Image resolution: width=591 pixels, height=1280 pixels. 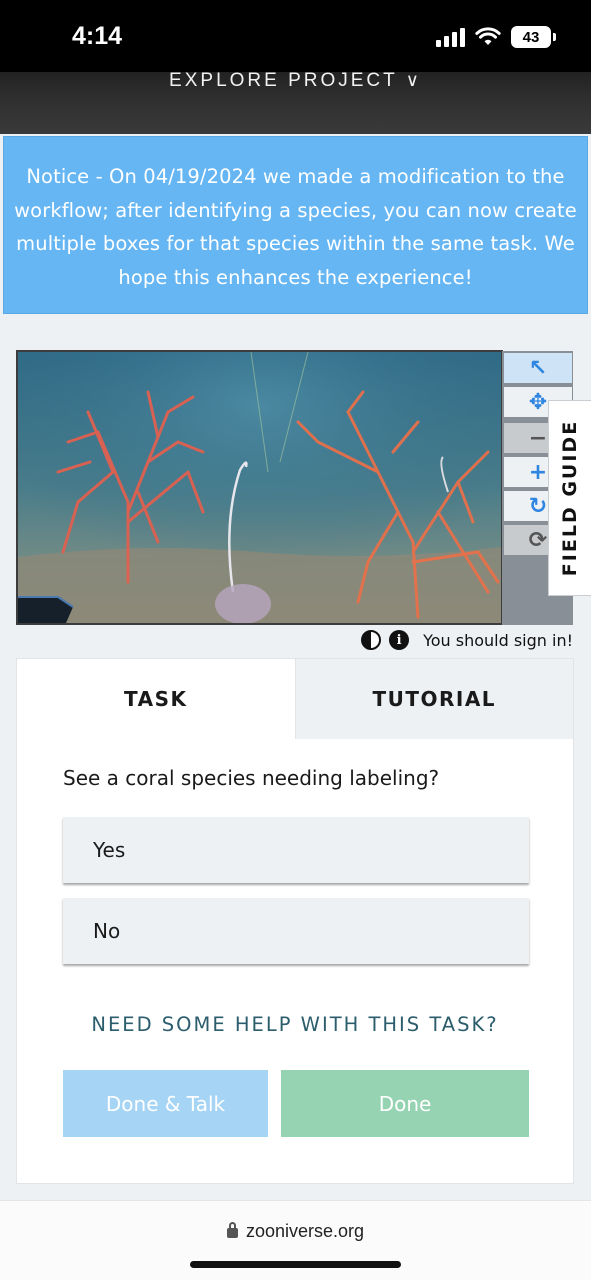 I want to click on field-guide-label: FIELD GUIDE, so click(x=570, y=498).